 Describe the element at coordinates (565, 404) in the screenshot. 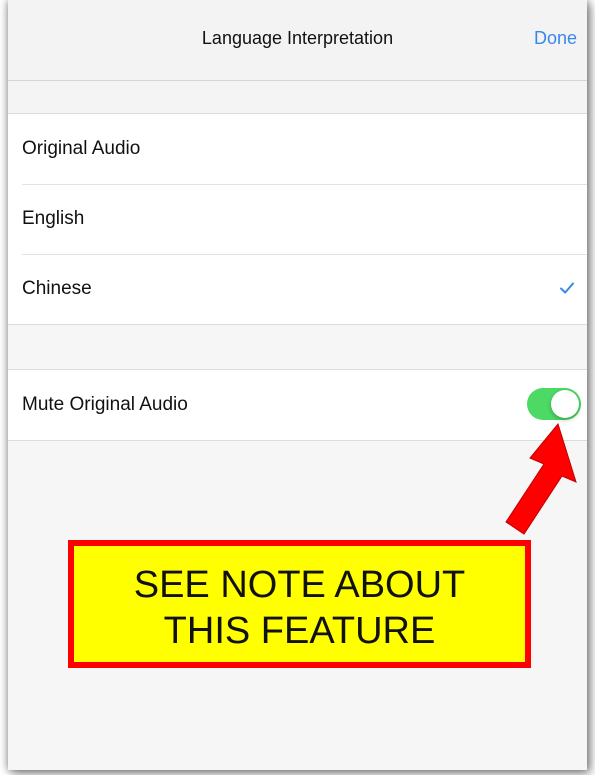

I see `toggle-knob` at that location.